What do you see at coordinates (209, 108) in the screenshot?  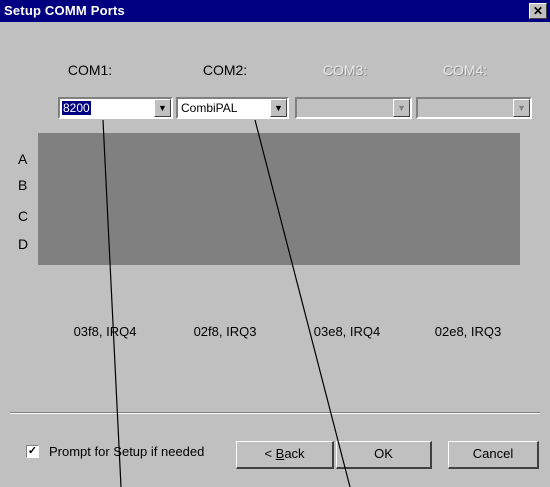 I see `com2-selected-value: CombiPAL` at bounding box center [209, 108].